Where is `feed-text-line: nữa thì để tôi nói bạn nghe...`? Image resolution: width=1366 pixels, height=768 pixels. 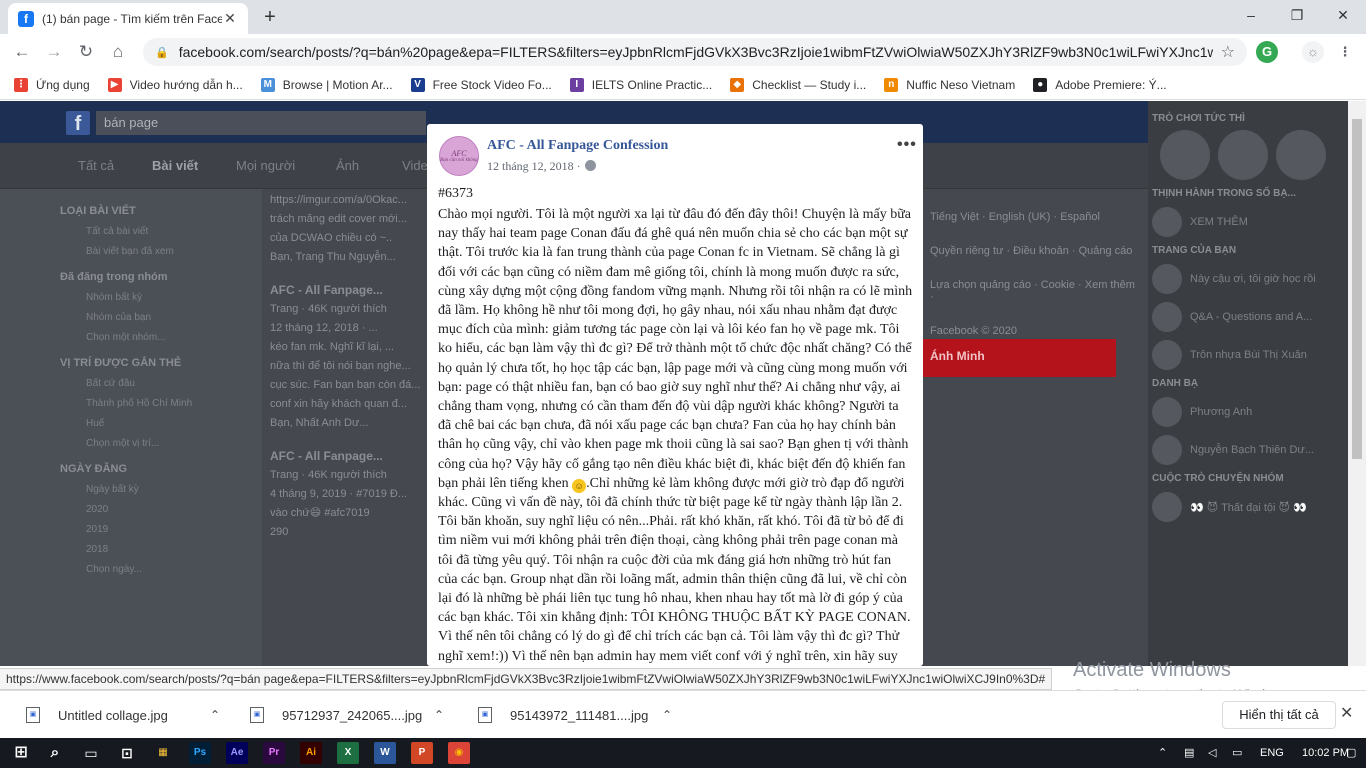 feed-text-line: nữa thì để tôi nói bạn nghe... is located at coordinates (340, 366).